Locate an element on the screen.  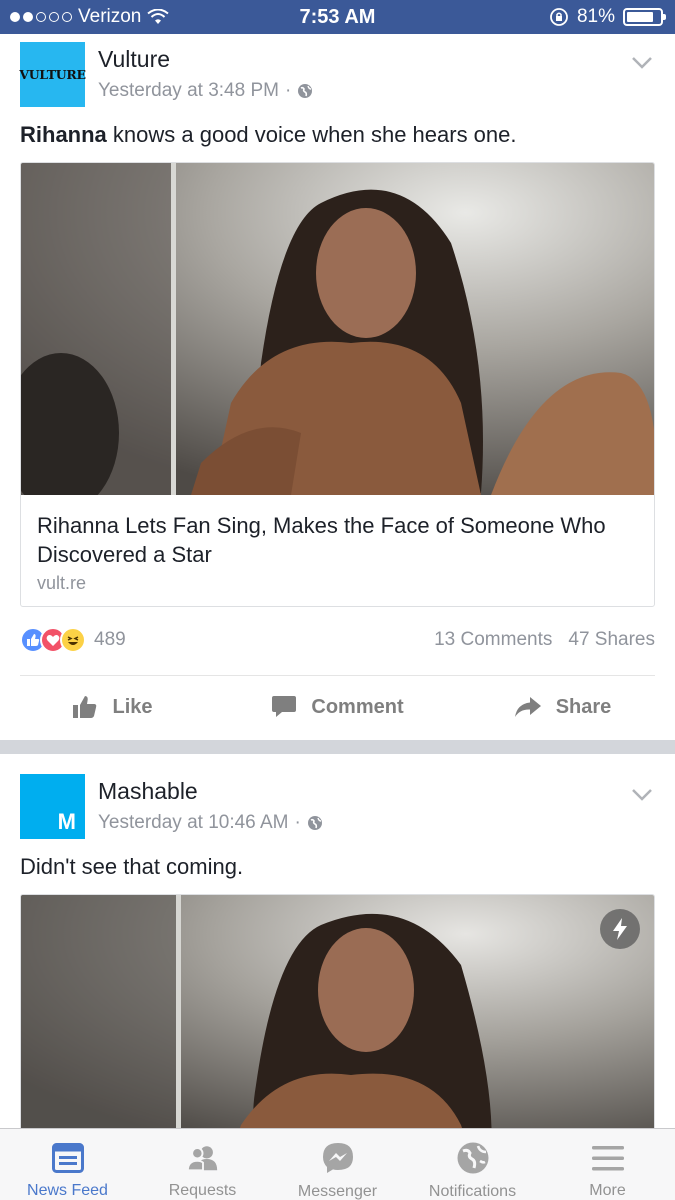
comment-bubble-icon is located at coordinates (284, 706).